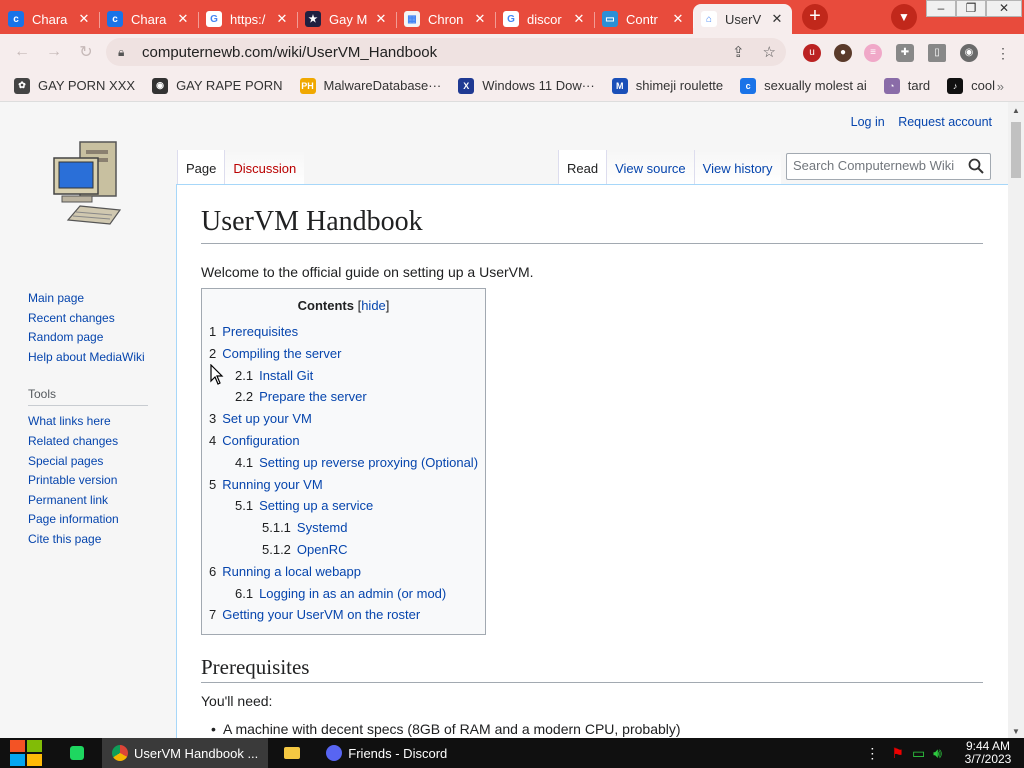  What do you see at coordinates (343, 376) in the screenshot?
I see `toc-entry: 2.1 Install Git` at bounding box center [343, 376].